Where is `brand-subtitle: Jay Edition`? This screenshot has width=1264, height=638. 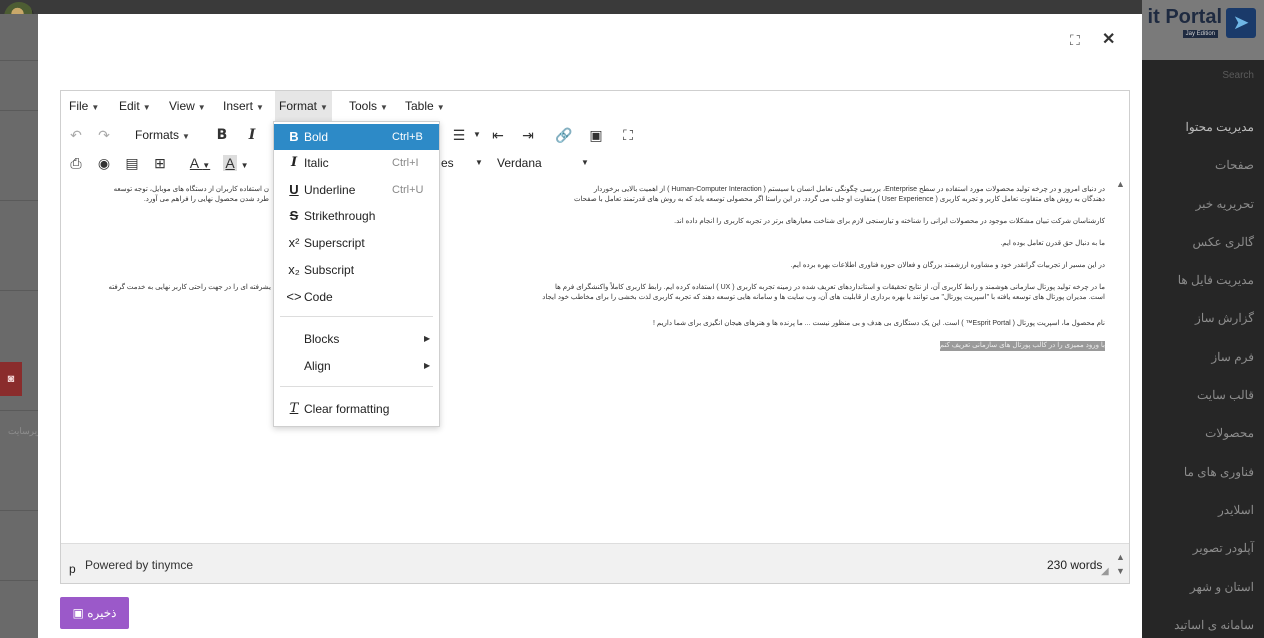 brand-subtitle: Jay Edition is located at coordinates (1200, 34).